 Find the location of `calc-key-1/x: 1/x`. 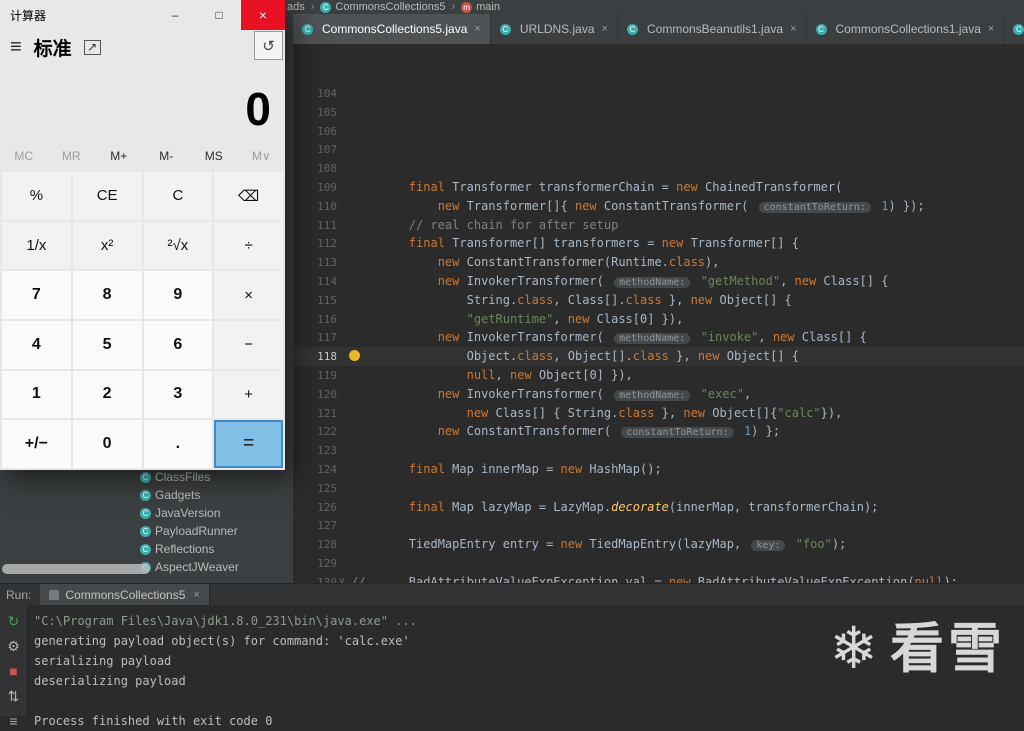

calc-key-1/x: 1/x is located at coordinates (36, 245).